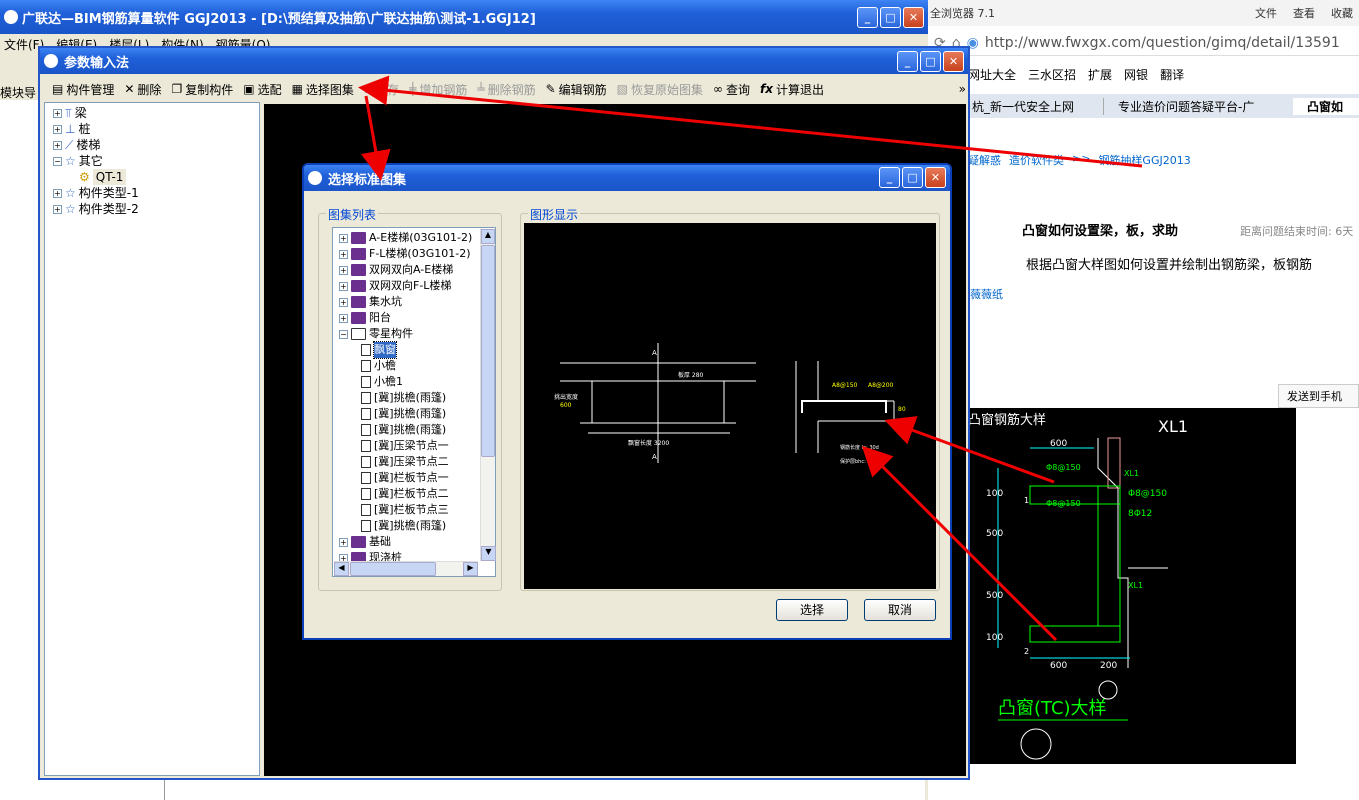  What do you see at coordinates (18, 93) in the screenshot?
I see `main-side-text: 模块导` at bounding box center [18, 93].